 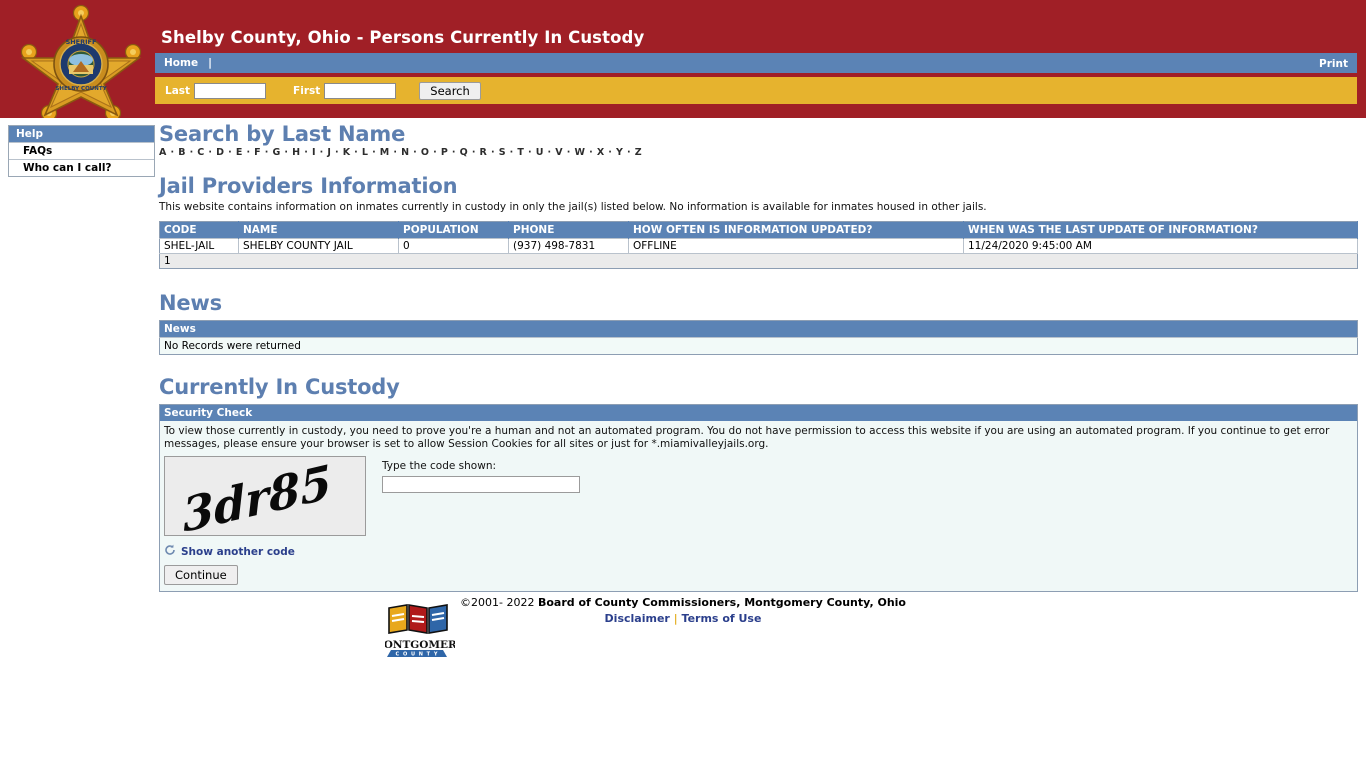 I want to click on first-name-input, so click(x=359, y=91).